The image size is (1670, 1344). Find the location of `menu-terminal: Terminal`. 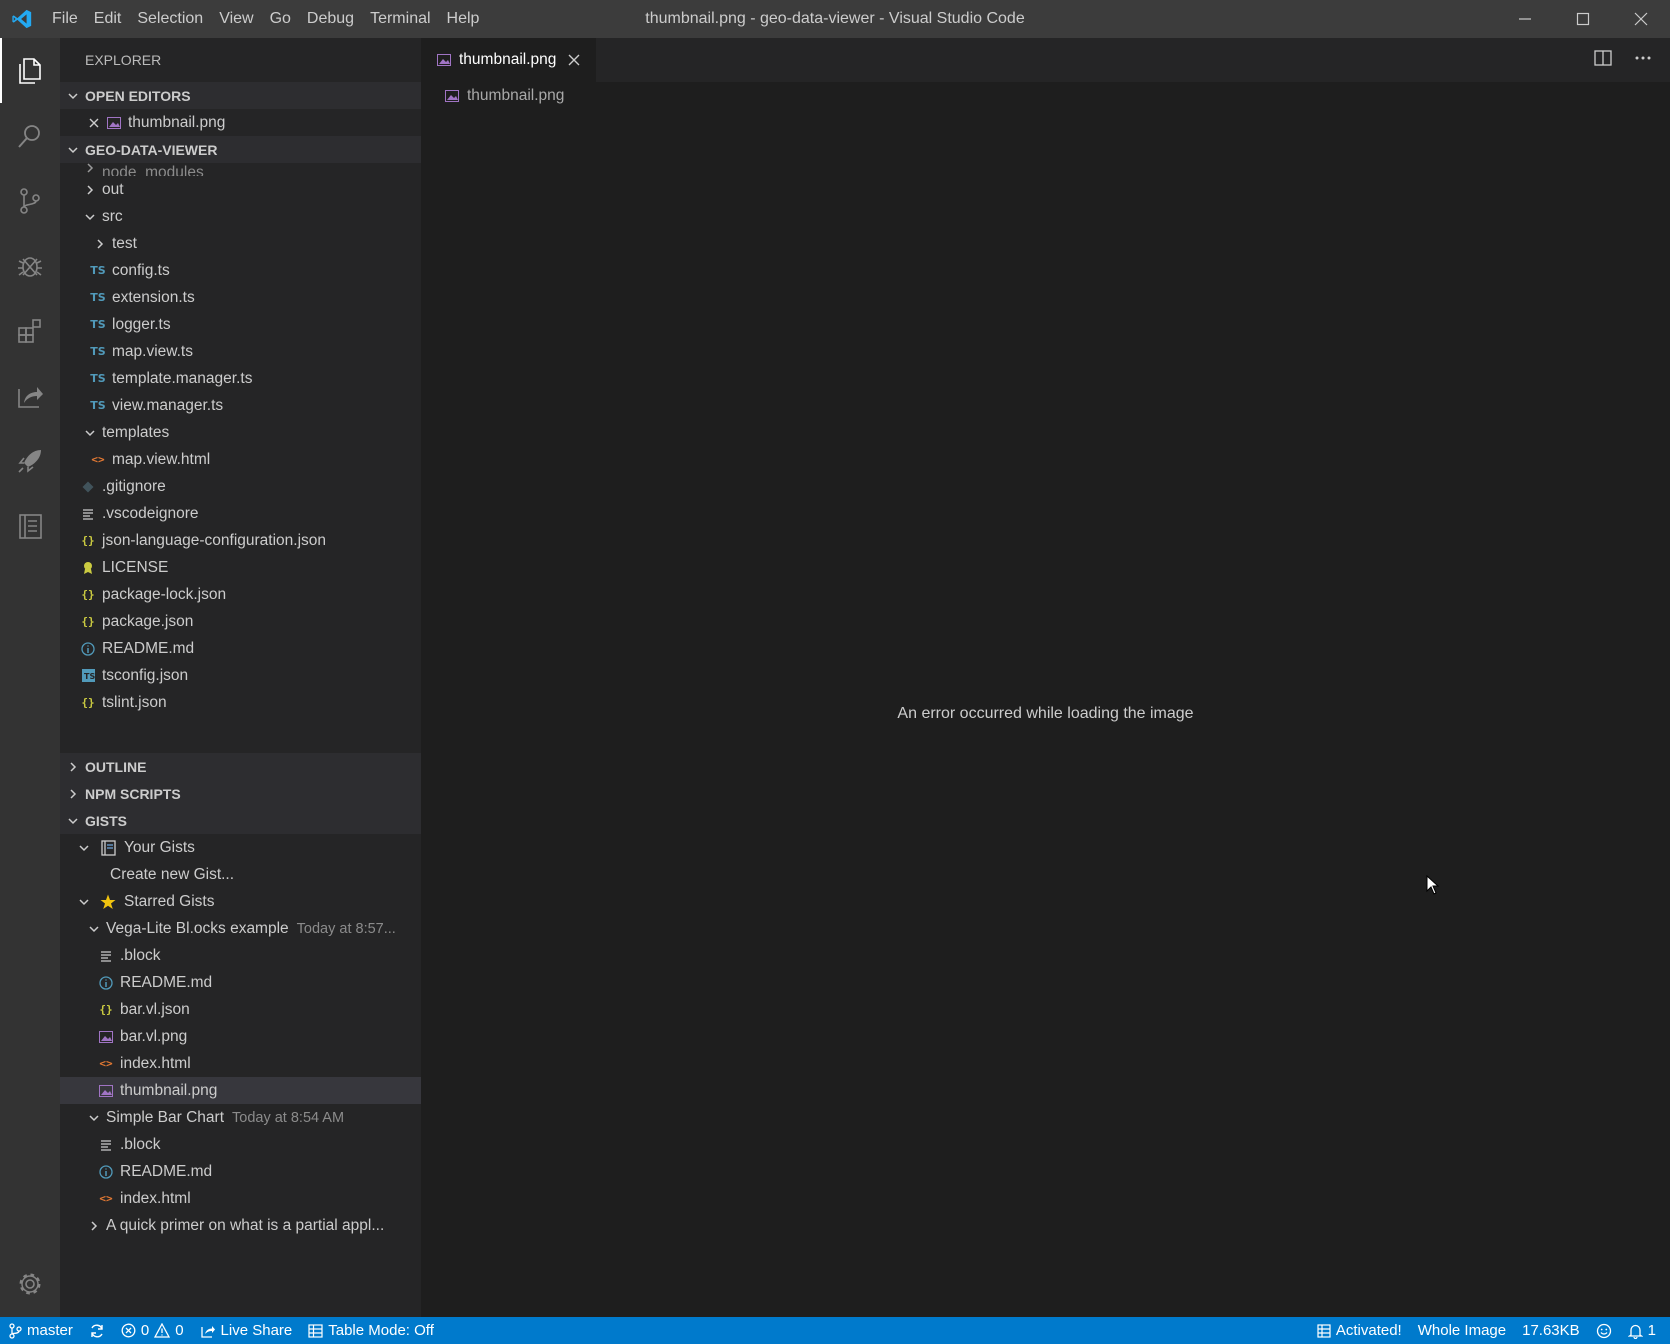

menu-terminal: Terminal is located at coordinates (400, 19).